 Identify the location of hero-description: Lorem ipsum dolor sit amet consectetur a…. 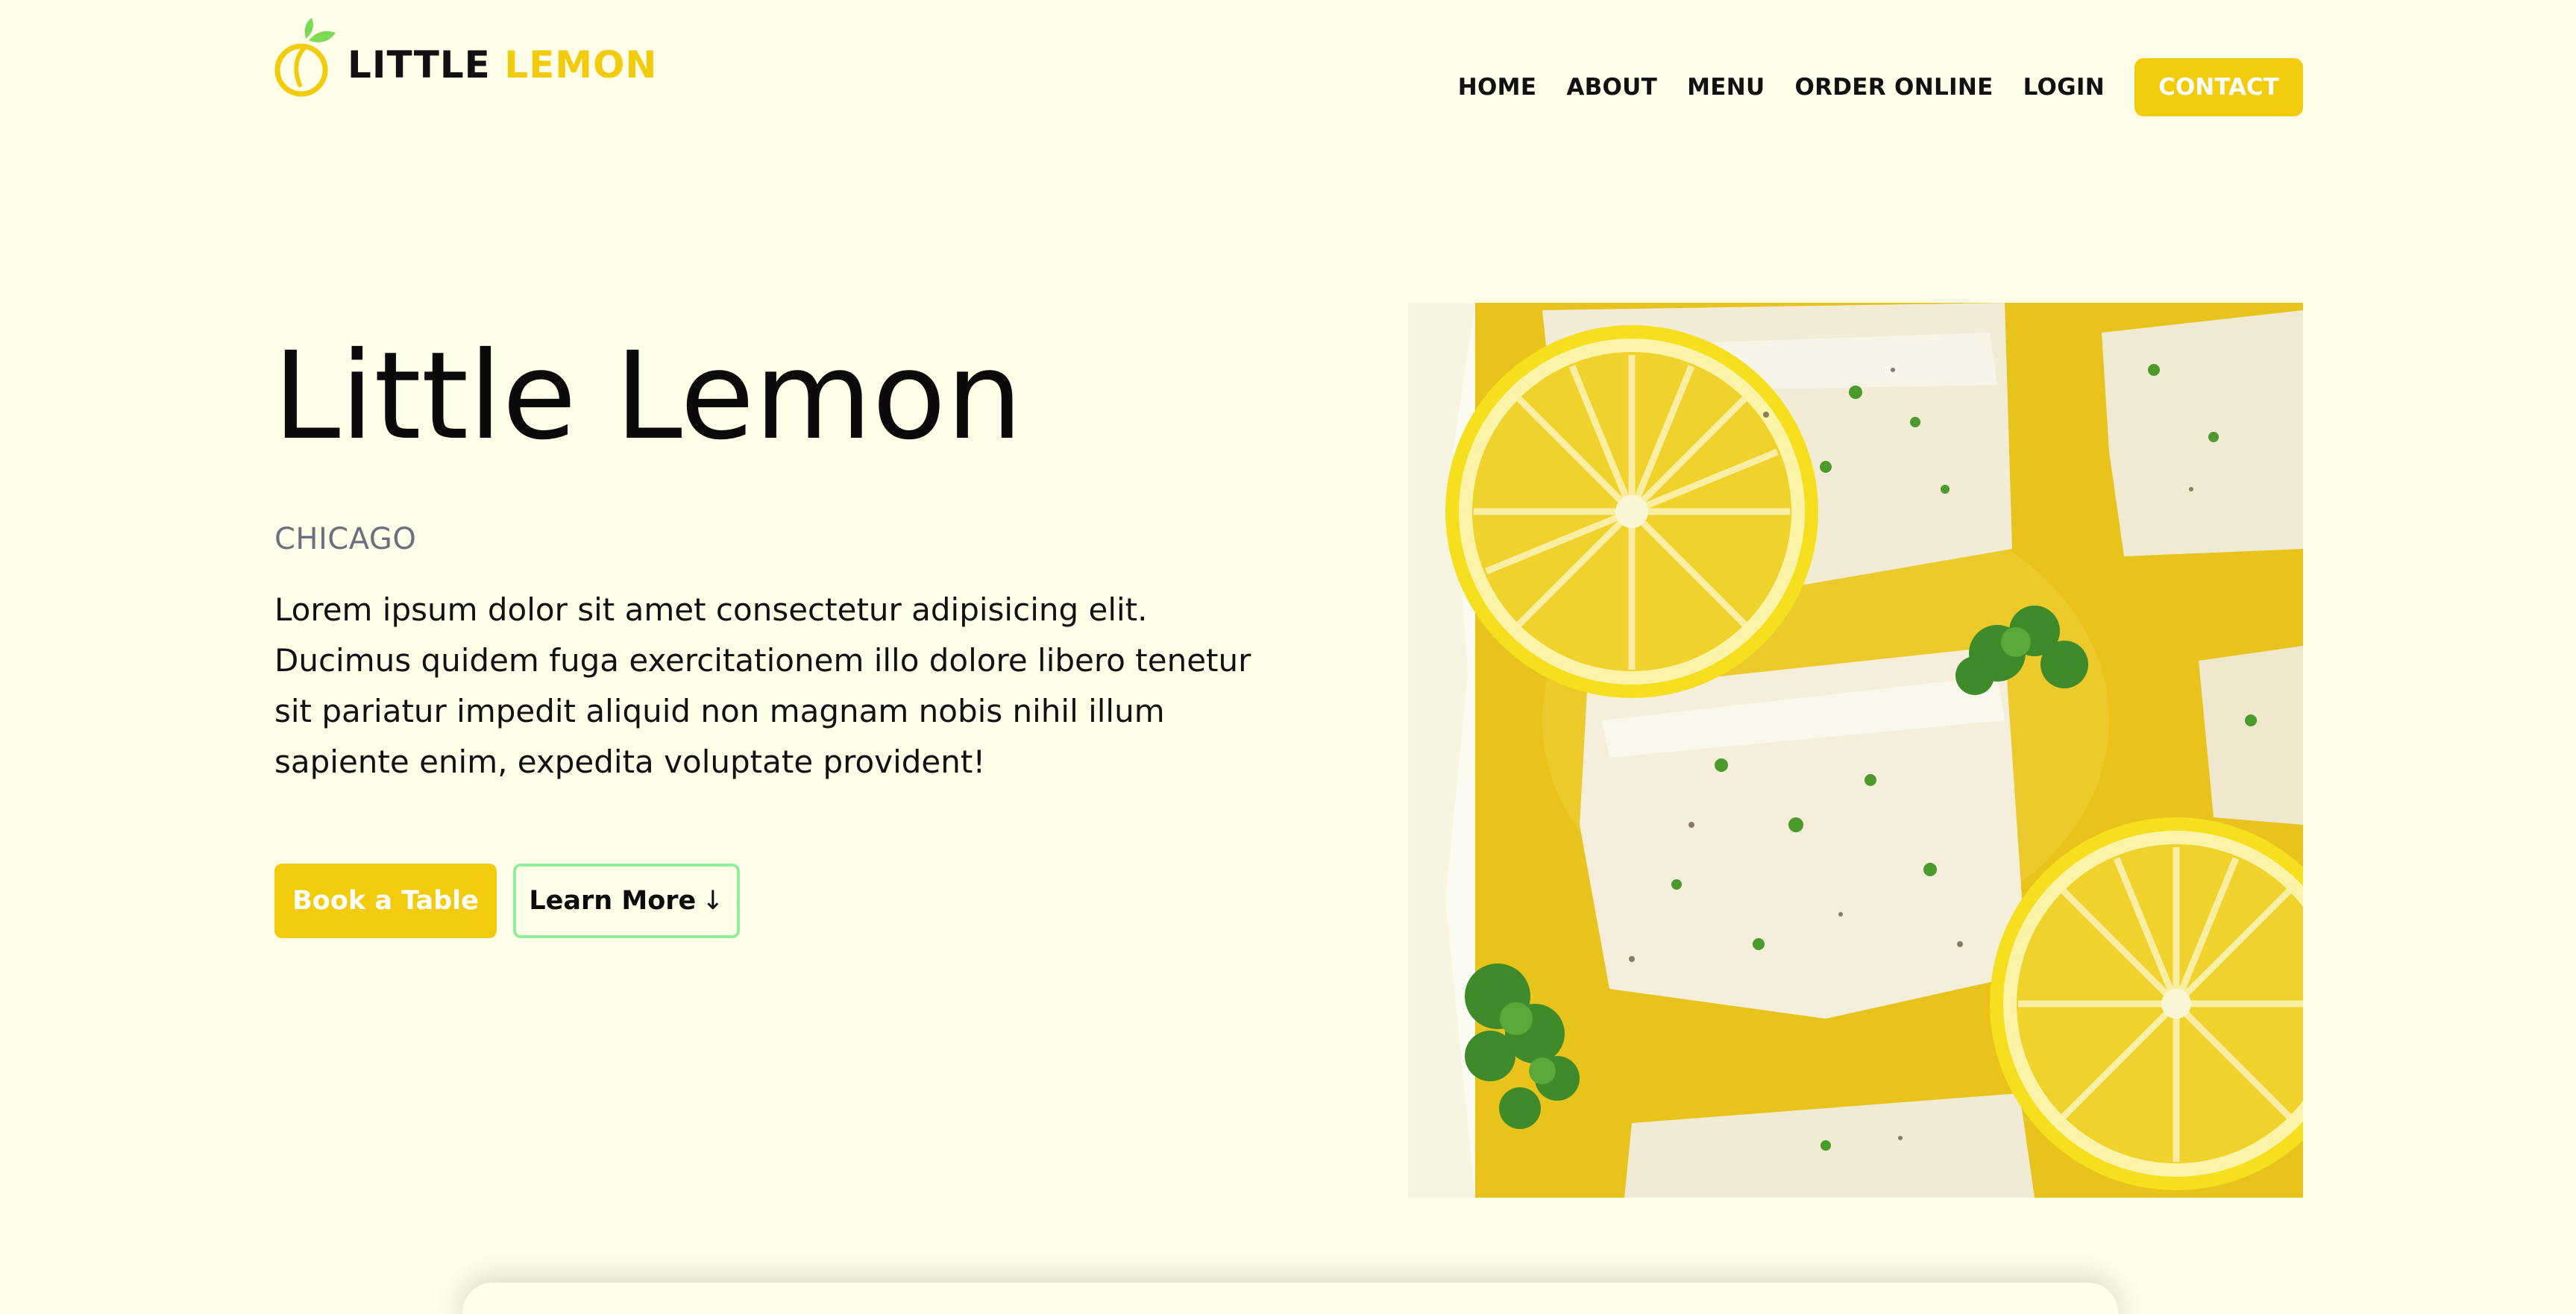
(763, 685).